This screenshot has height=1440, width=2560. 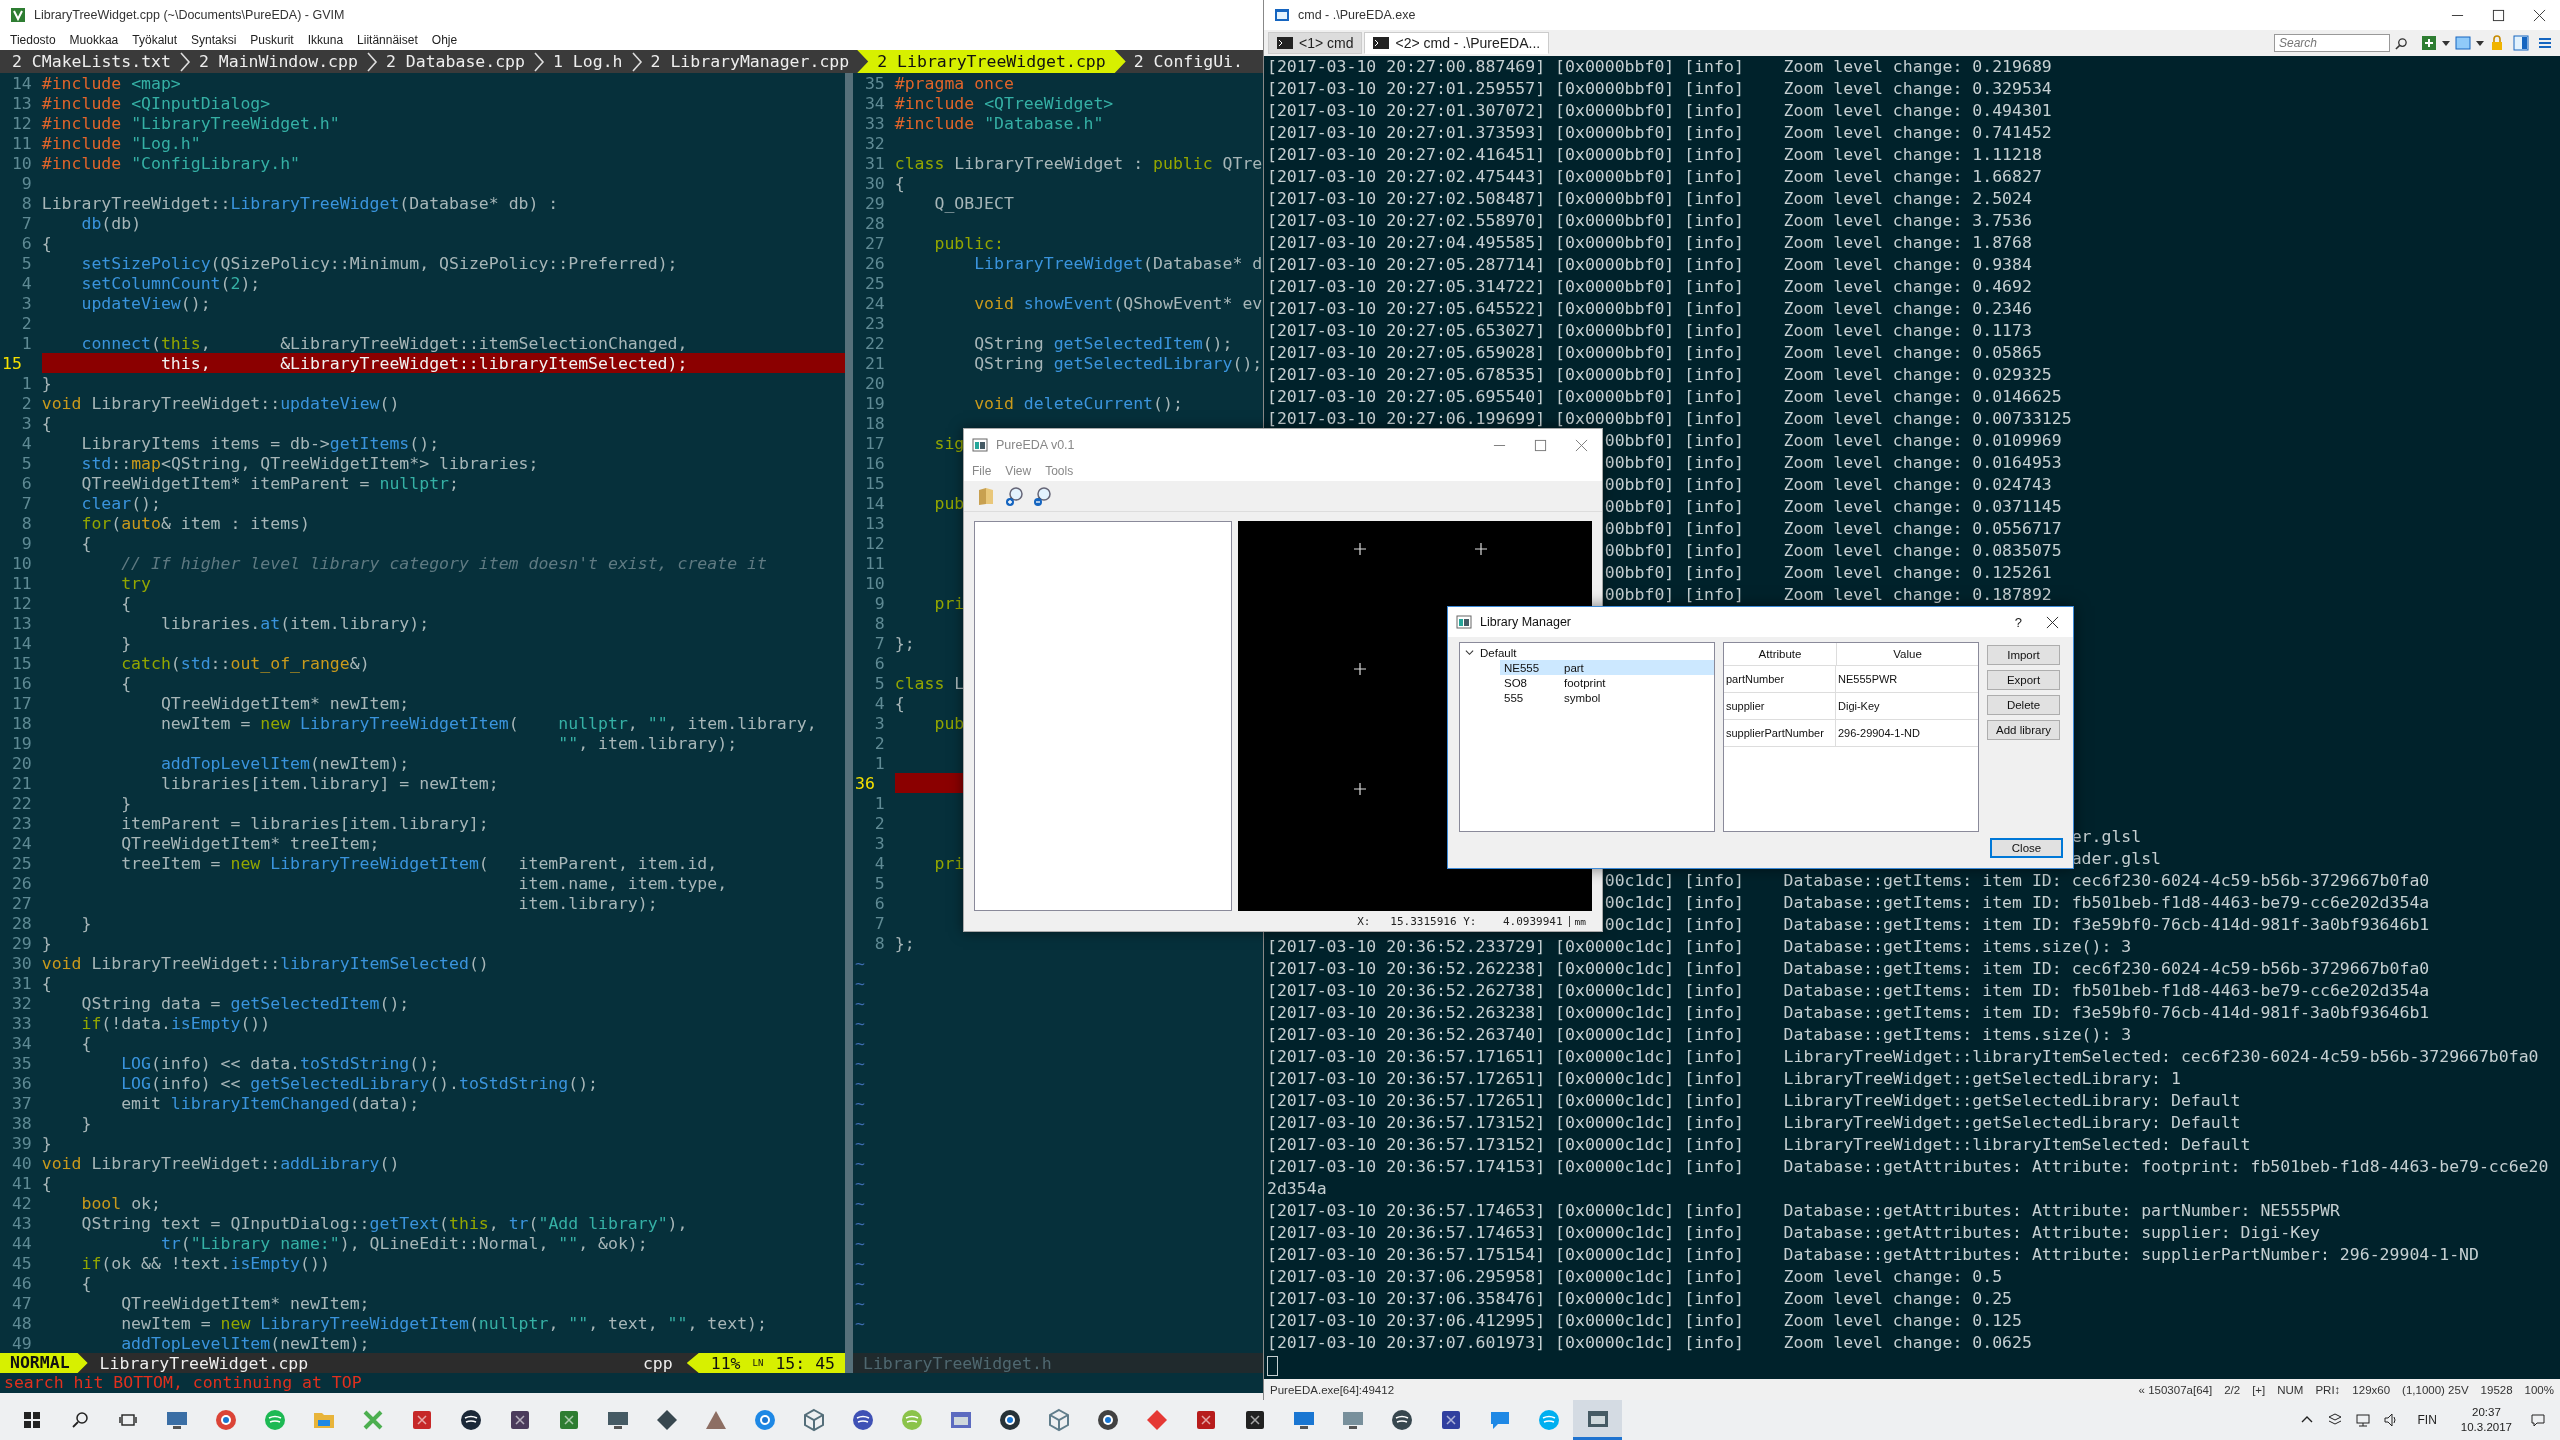 What do you see at coordinates (1649, 286) in the screenshot?
I see `console-line: [2017-03-10 20:27:05.314722] [0x0000bbf0] [info] Zoom level change: 0.4692` at bounding box center [1649, 286].